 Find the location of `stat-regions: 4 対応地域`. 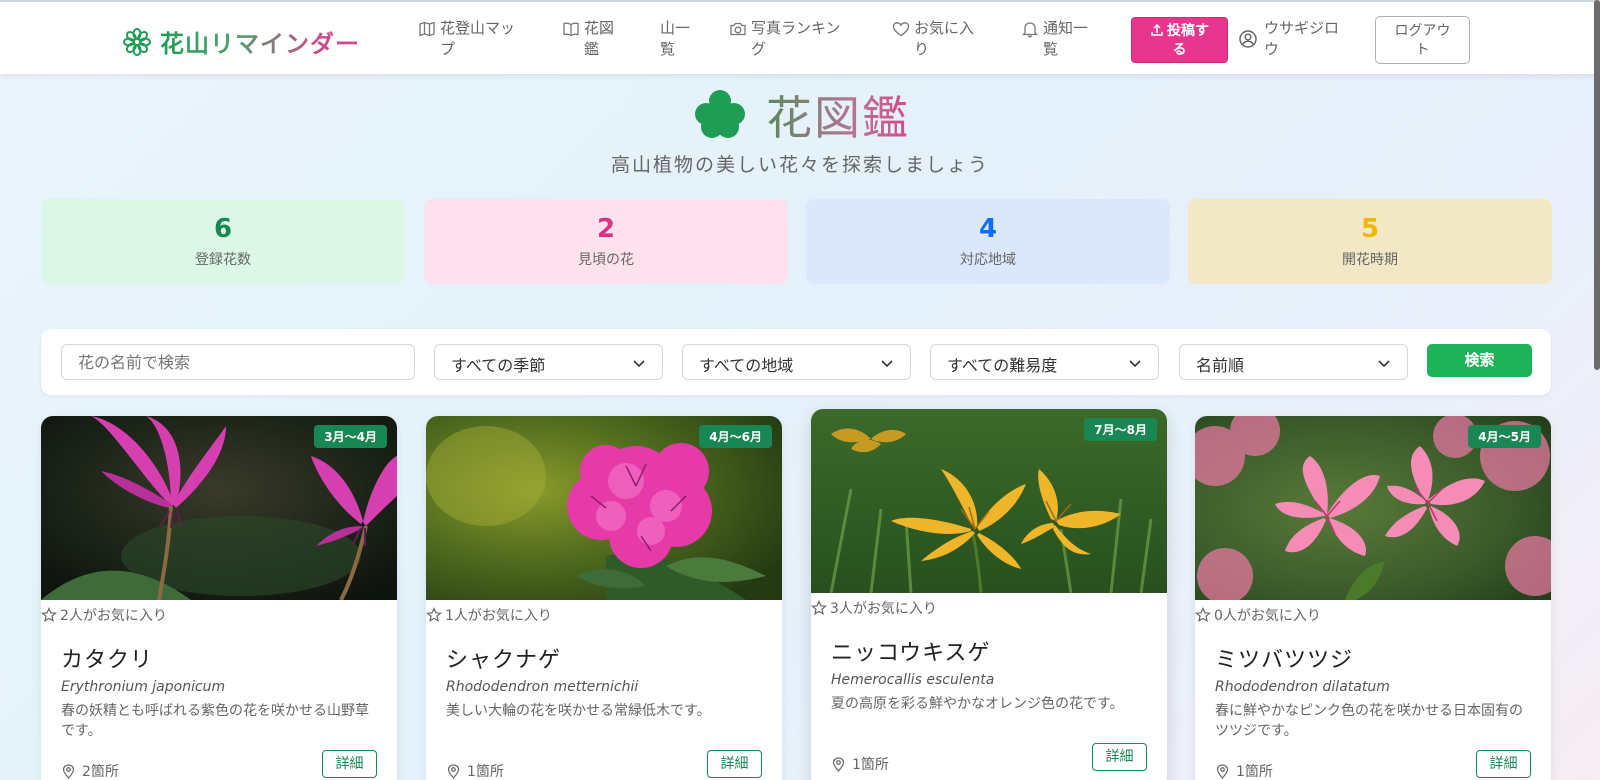

stat-regions: 4 対応地域 is located at coordinates (988, 241).